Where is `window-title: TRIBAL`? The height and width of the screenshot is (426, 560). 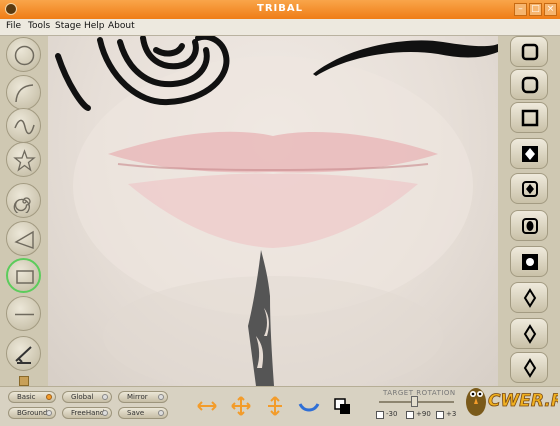 window-title: TRIBAL is located at coordinates (280, 8).